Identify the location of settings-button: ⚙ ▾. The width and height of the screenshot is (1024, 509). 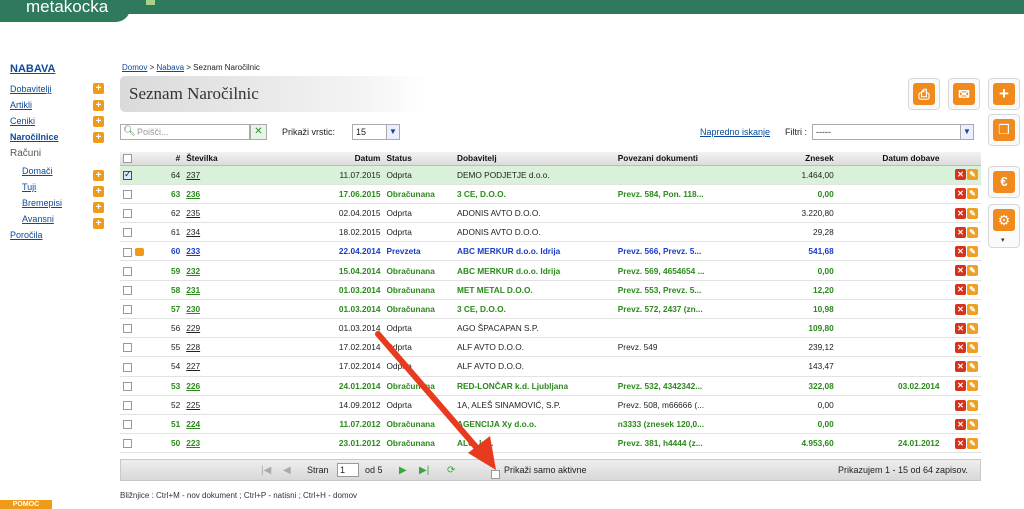
(1004, 226).